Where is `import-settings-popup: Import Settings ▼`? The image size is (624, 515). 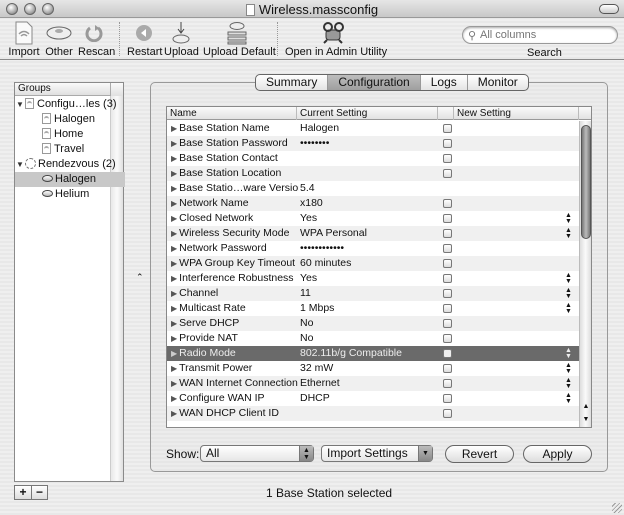
import-settings-popup: Import Settings ▼ is located at coordinates (377, 453).